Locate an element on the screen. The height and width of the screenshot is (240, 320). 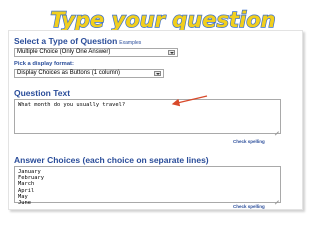
question-type-select: Multiple Choice (Only One Answer) is located at coordinates (96, 52).